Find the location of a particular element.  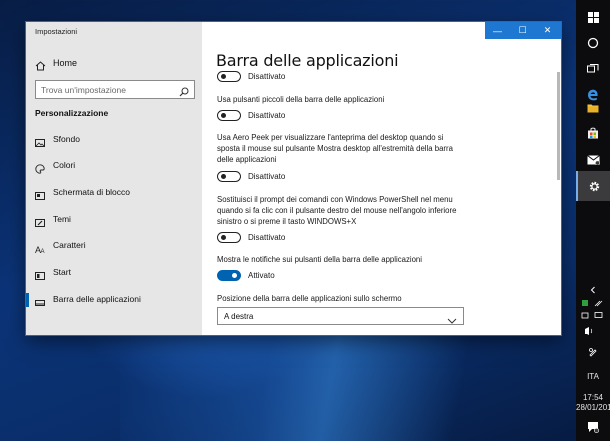

monitor-icon is located at coordinates (598, 315).